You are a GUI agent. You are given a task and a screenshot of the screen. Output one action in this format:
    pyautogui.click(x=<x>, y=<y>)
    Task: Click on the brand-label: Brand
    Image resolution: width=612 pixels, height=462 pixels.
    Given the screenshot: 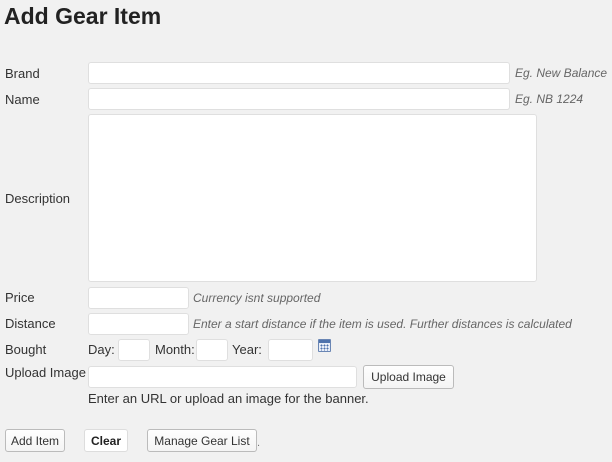 What is the action you would take?
    pyautogui.click(x=22, y=73)
    